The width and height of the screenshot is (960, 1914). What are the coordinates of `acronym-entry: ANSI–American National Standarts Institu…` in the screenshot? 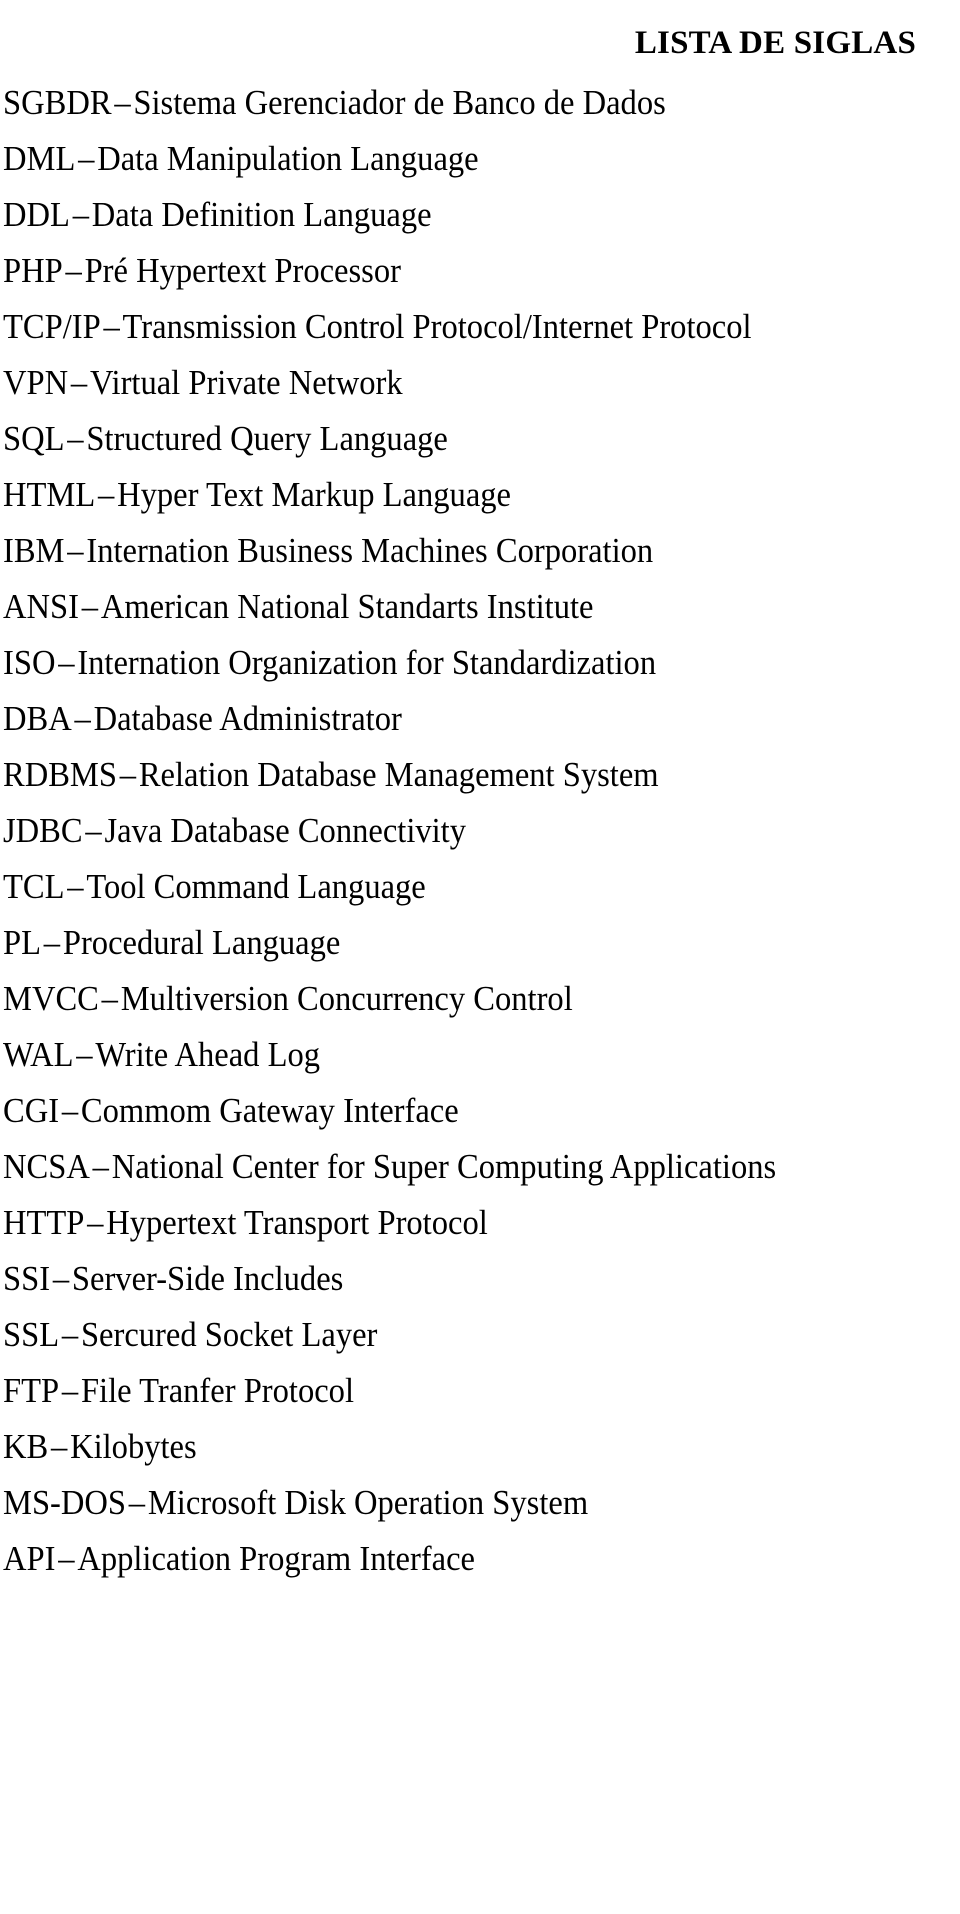 It's located at (448, 607).